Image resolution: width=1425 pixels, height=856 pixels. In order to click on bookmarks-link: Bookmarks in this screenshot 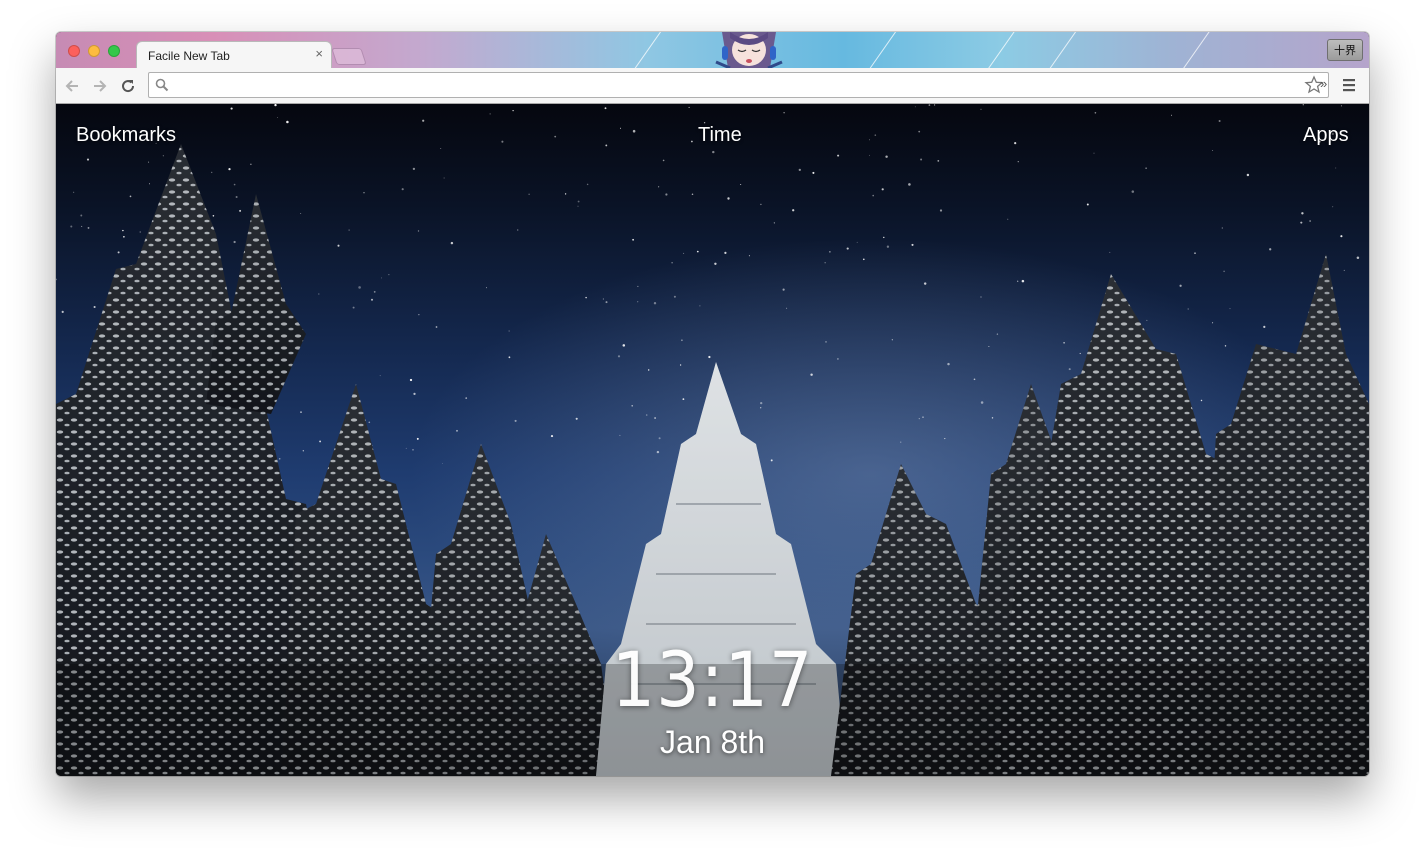, I will do `click(126, 135)`.